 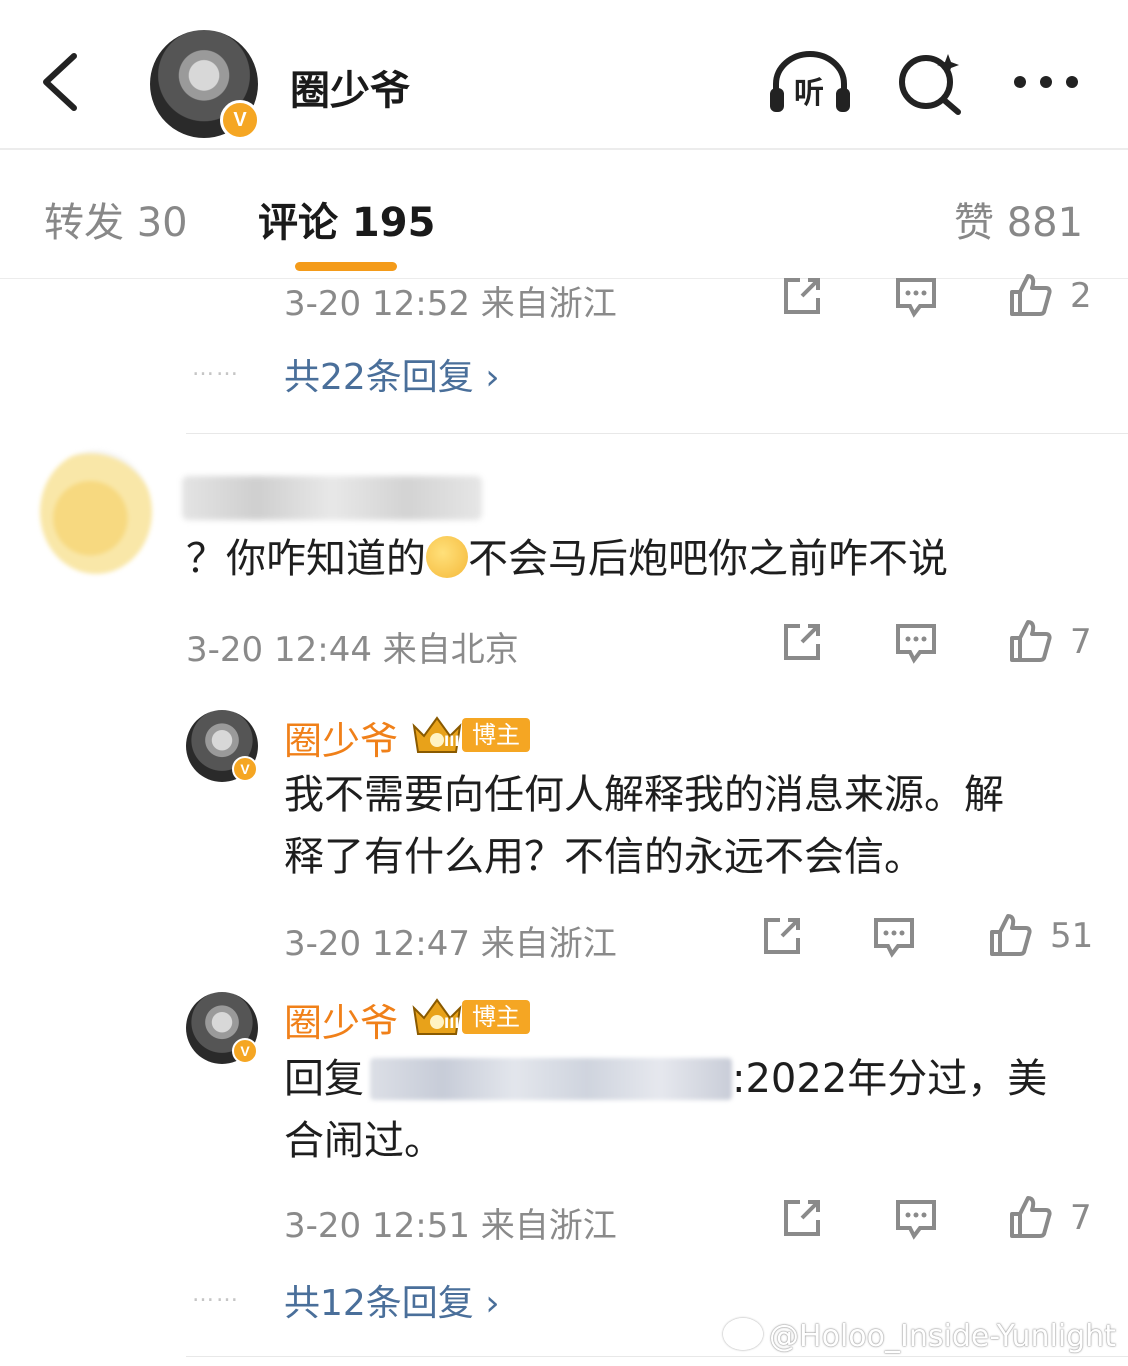 I want to click on reply-text-line2: 释了有什么用？不信的永远不会信。, so click(x=604, y=857).